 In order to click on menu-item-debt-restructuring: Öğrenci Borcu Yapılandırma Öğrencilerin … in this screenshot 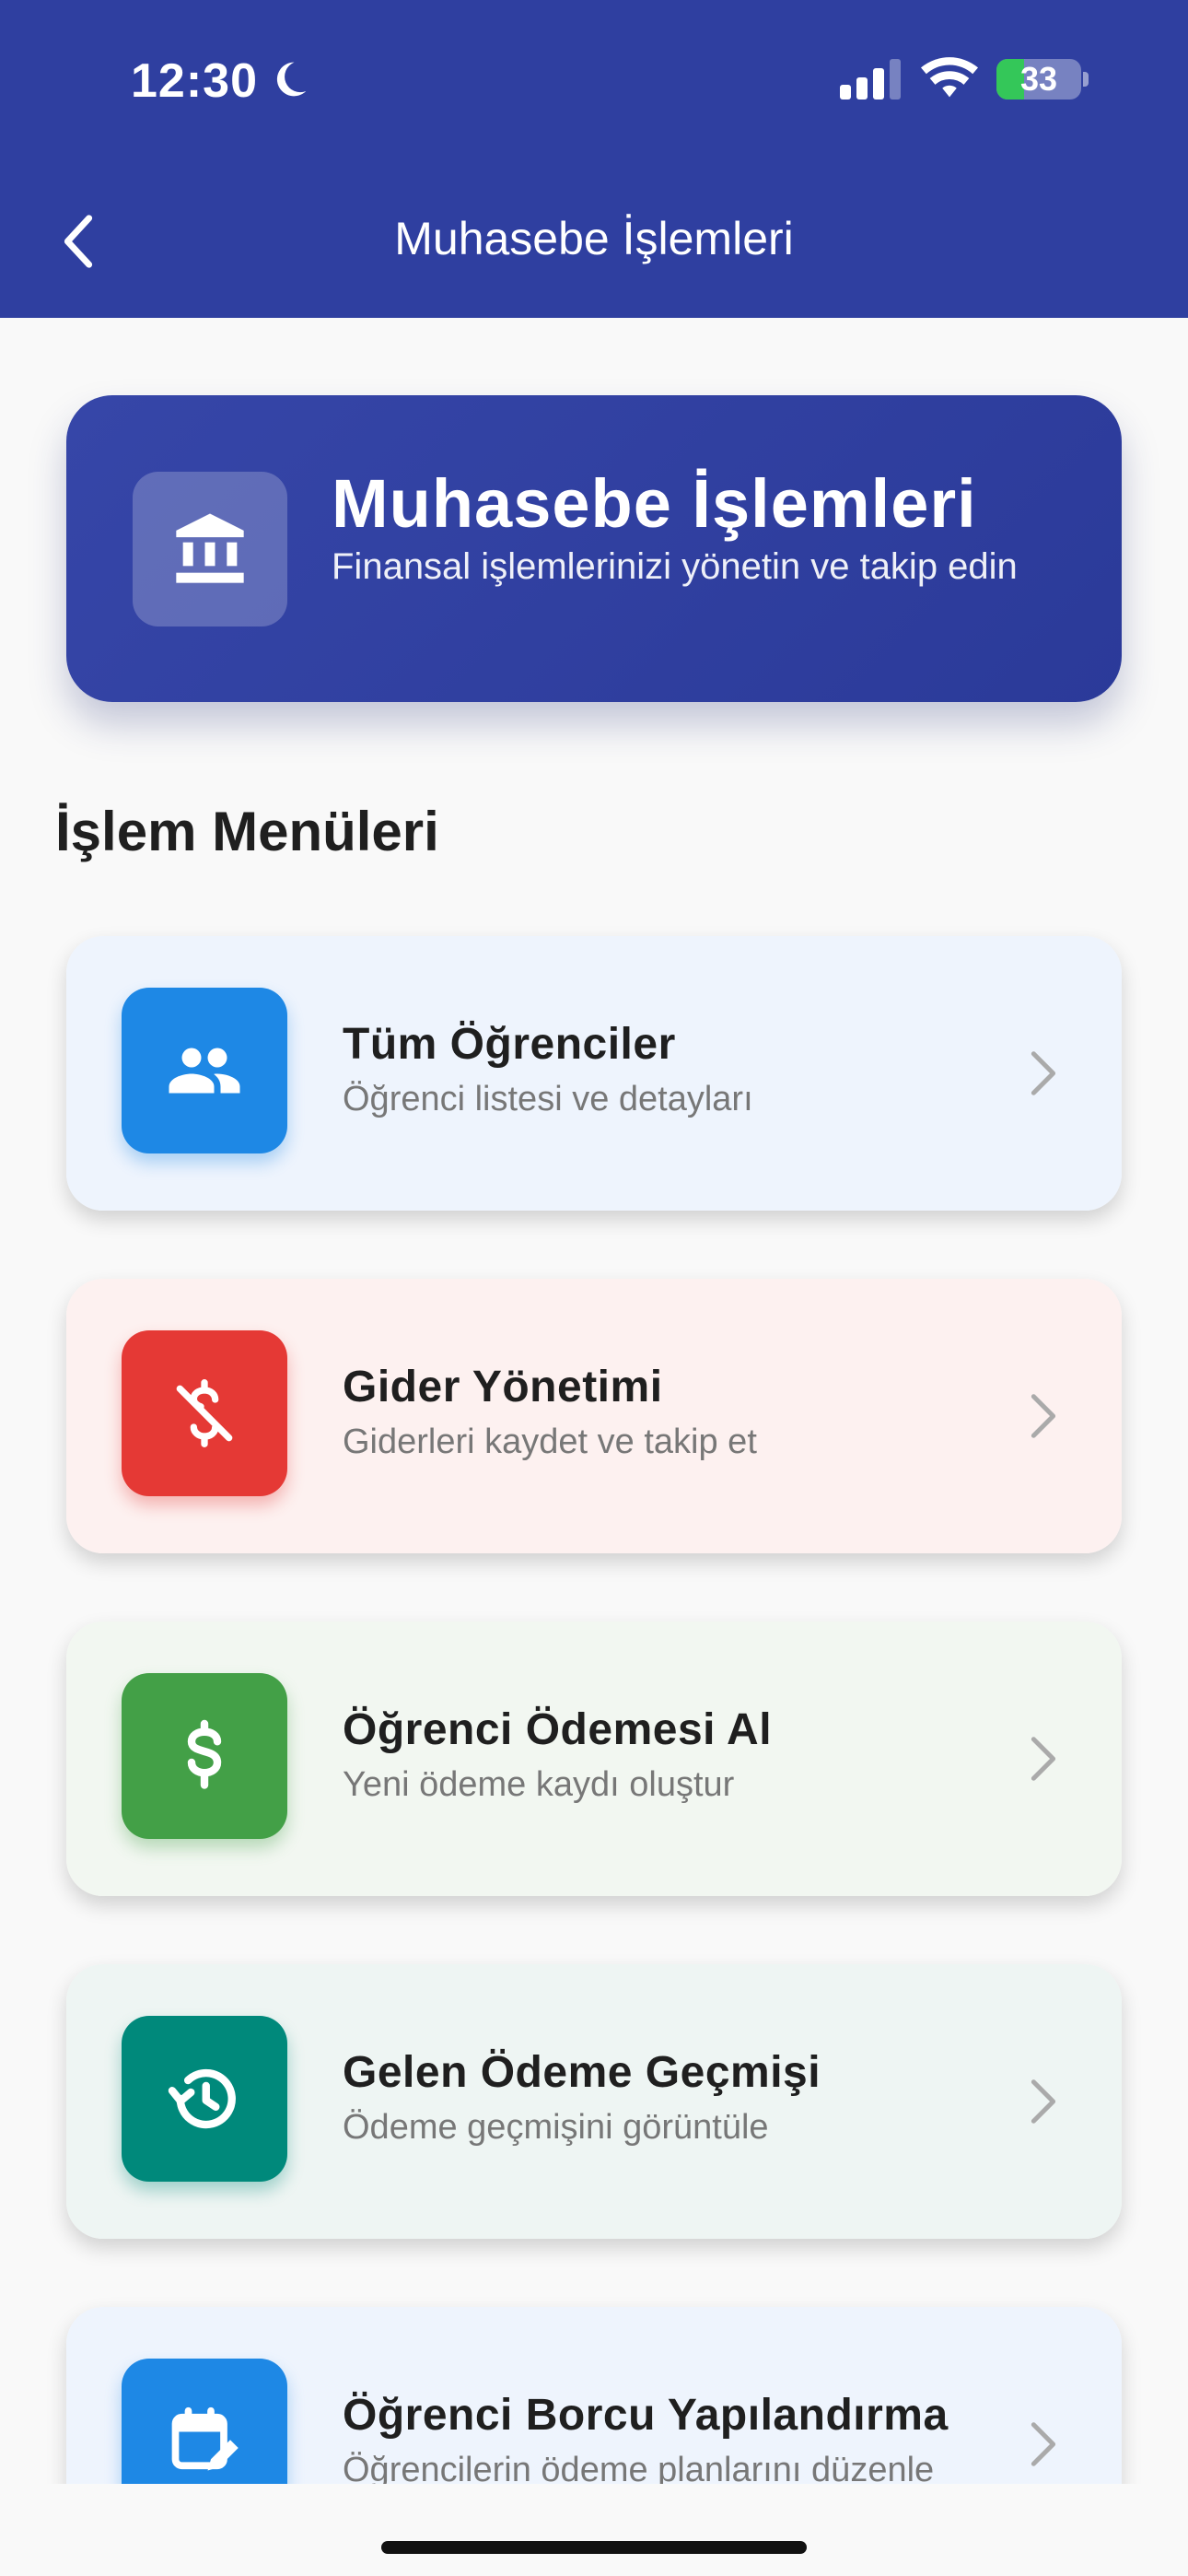, I will do `click(594, 2395)`.